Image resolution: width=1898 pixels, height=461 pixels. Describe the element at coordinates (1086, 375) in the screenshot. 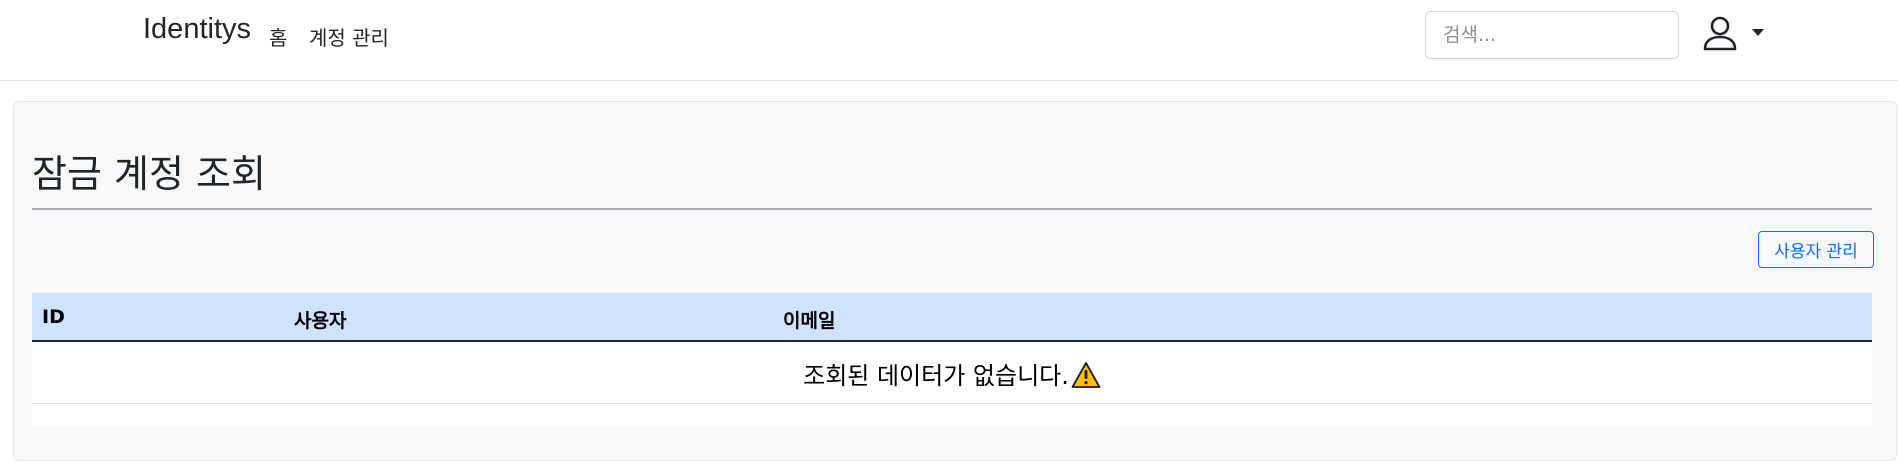

I see `warning-icon` at that location.